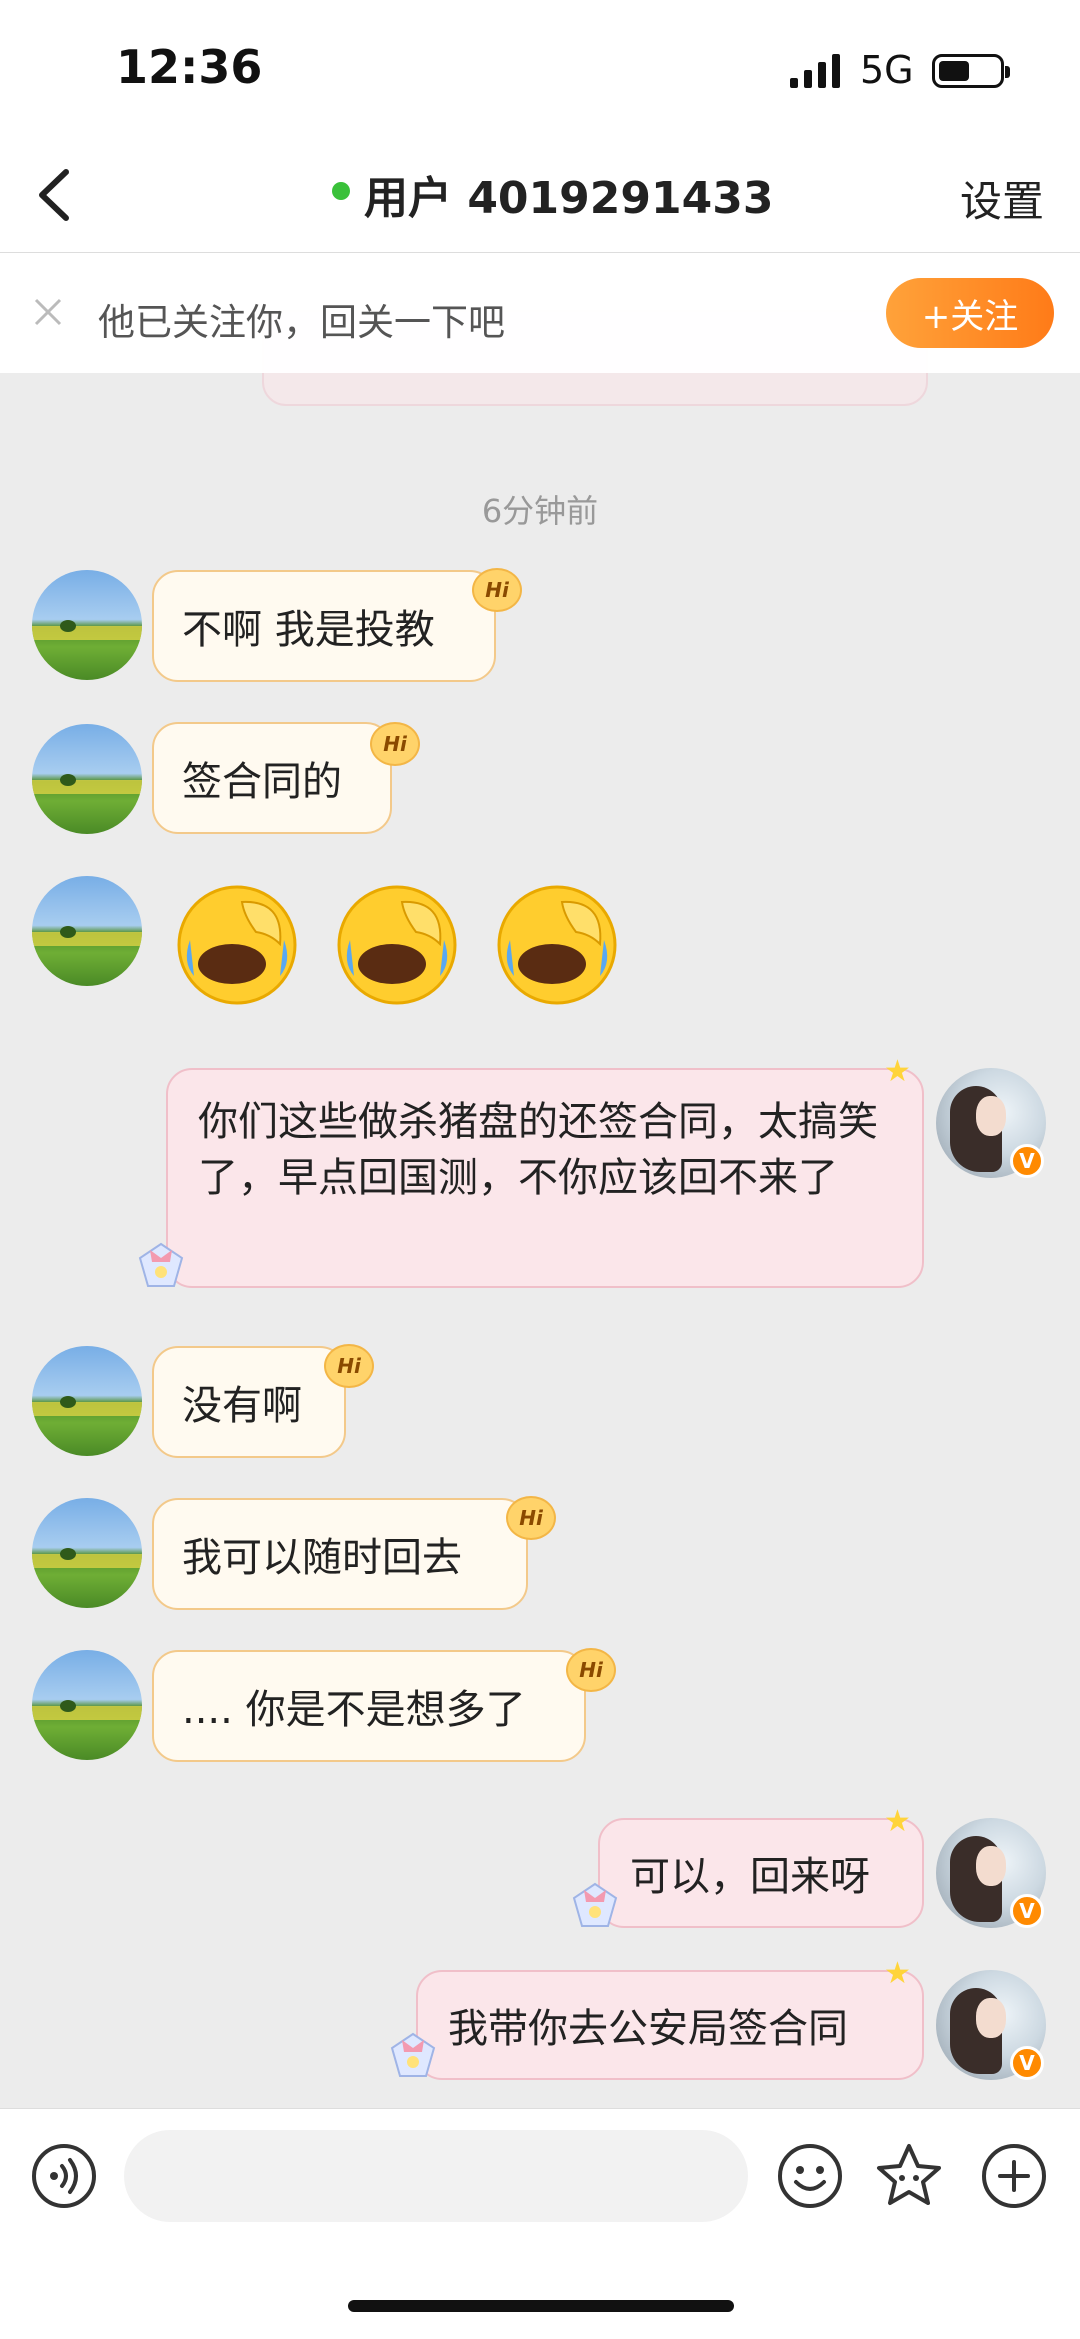  Describe the element at coordinates (541, 2306) in the screenshot. I see `home-indicator` at that location.